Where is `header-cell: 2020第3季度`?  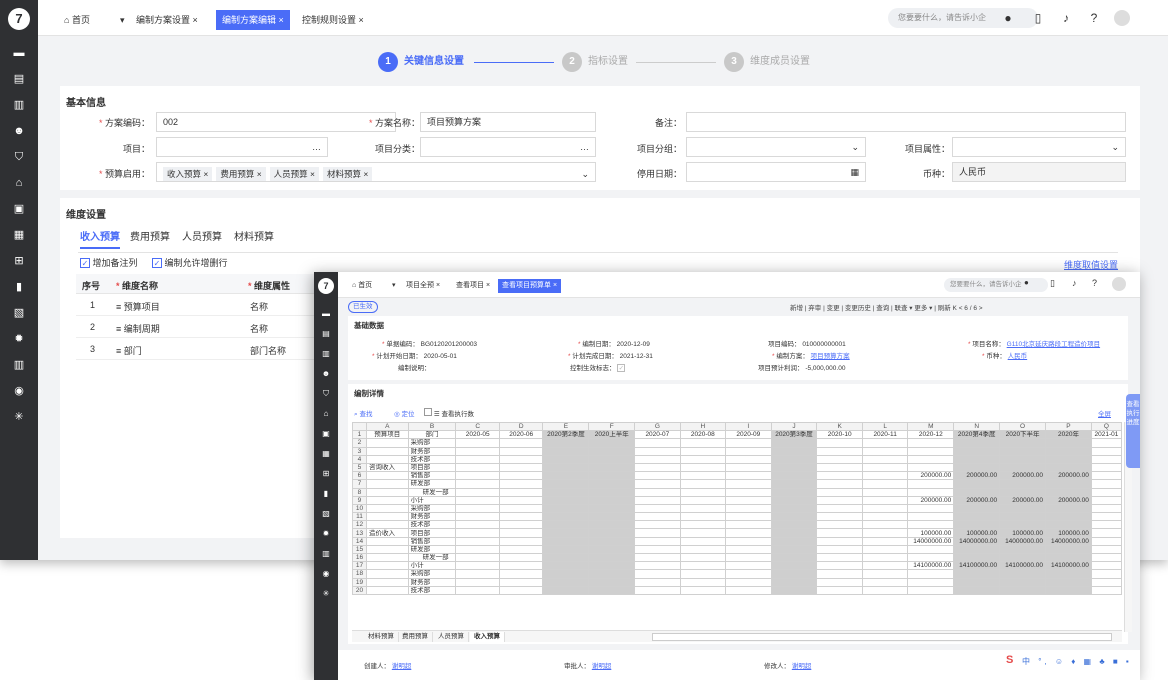 header-cell: 2020第3季度 is located at coordinates (794, 435).